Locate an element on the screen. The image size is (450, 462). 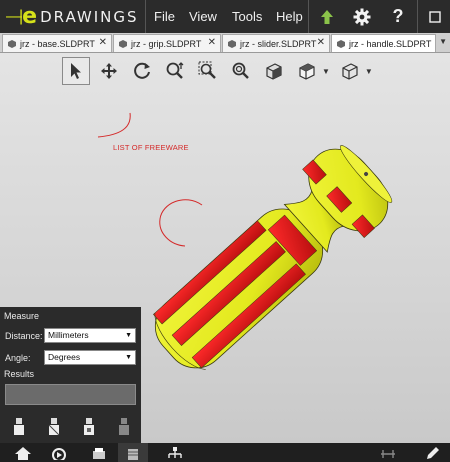
app-logo: —| e DRAWINGS is located at coordinates (72, 16).